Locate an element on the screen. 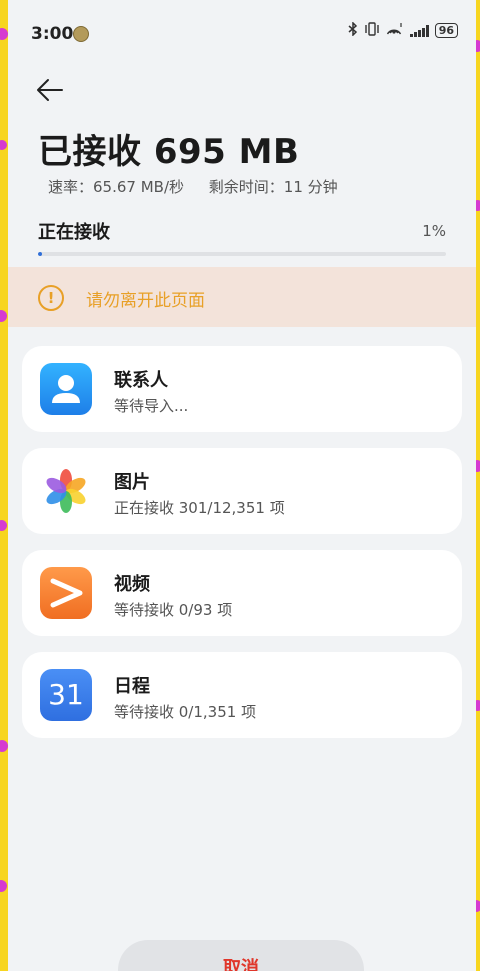 This screenshot has height=971, width=480. video-icon is located at coordinates (66, 593).